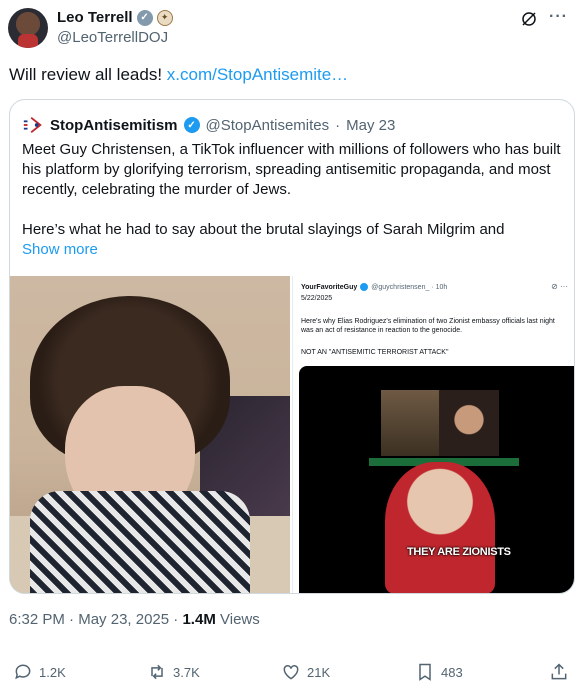  Describe the element at coordinates (199, 619) in the screenshot. I see `views-count: 1.4M` at that location.